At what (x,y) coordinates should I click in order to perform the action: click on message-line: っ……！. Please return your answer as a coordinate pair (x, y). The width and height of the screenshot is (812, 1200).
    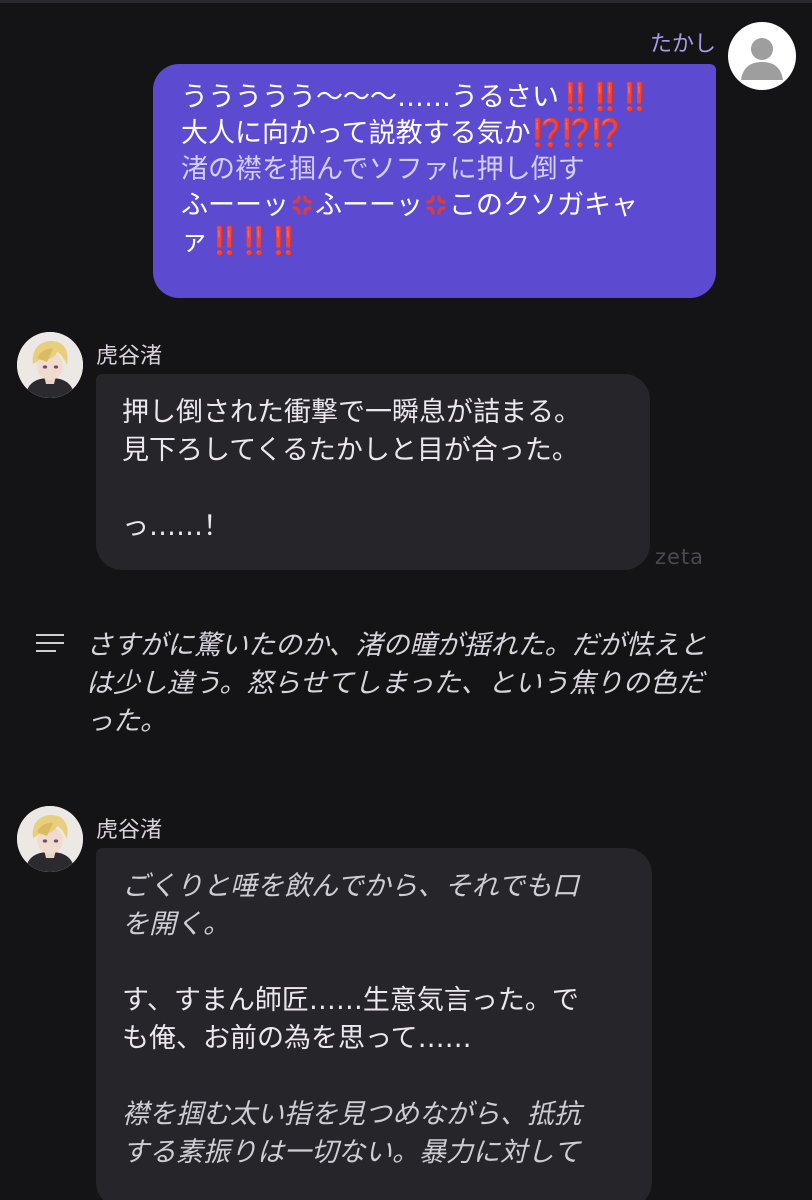
    Looking at the image, I should click on (176, 526).